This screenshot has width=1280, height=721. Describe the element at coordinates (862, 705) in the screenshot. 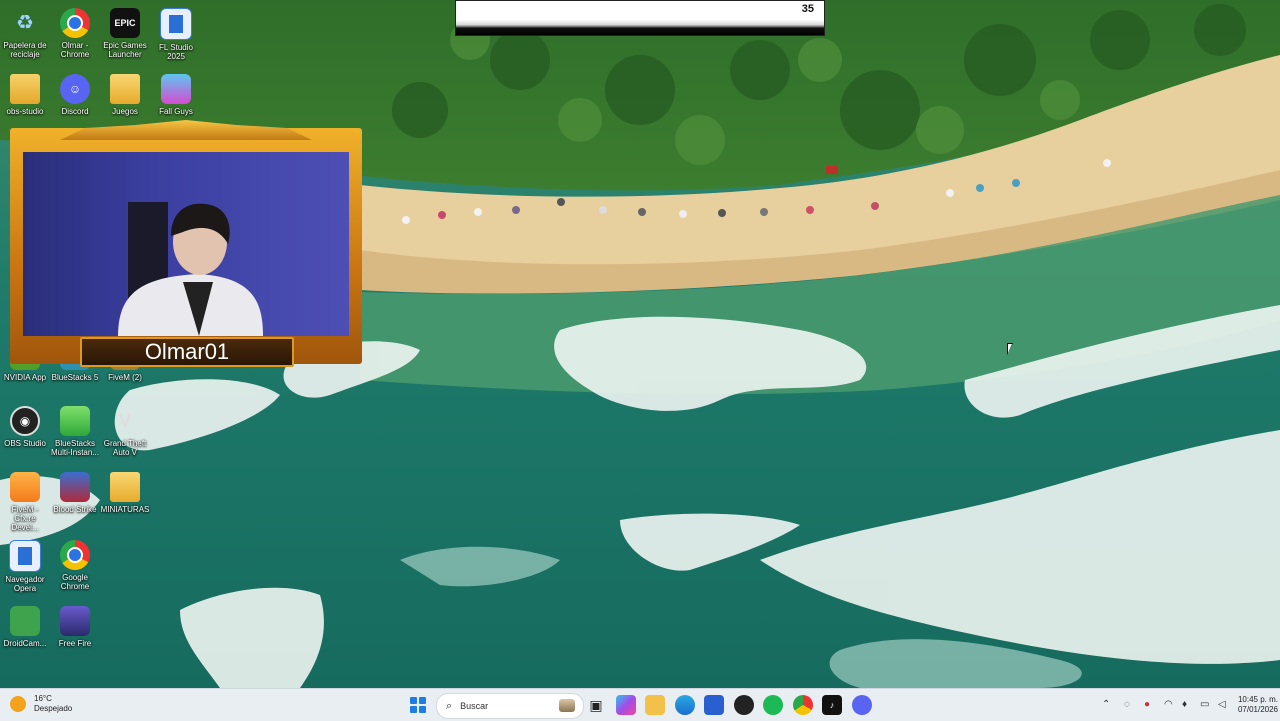

I see `discord-taskbar-icon` at that location.